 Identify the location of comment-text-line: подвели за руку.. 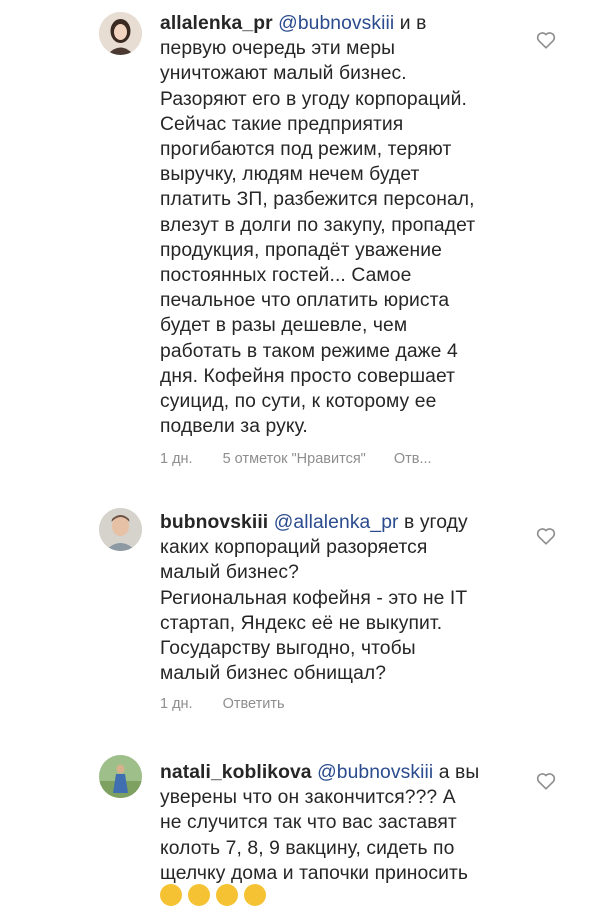
(234, 427).